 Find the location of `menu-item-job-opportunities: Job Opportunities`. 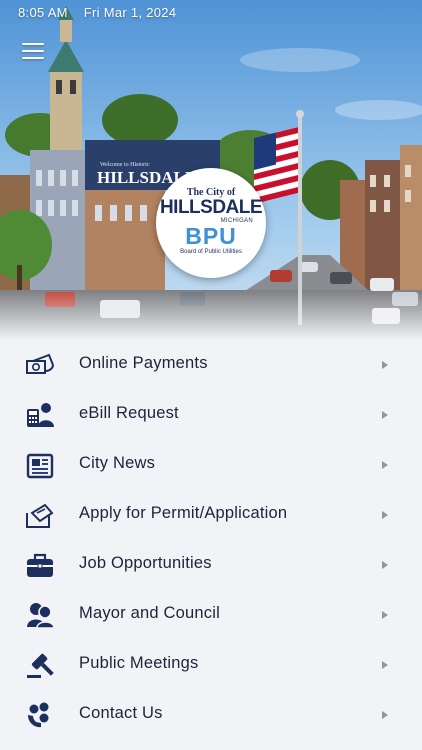

menu-item-job-opportunities: Job Opportunities is located at coordinates (211, 565).